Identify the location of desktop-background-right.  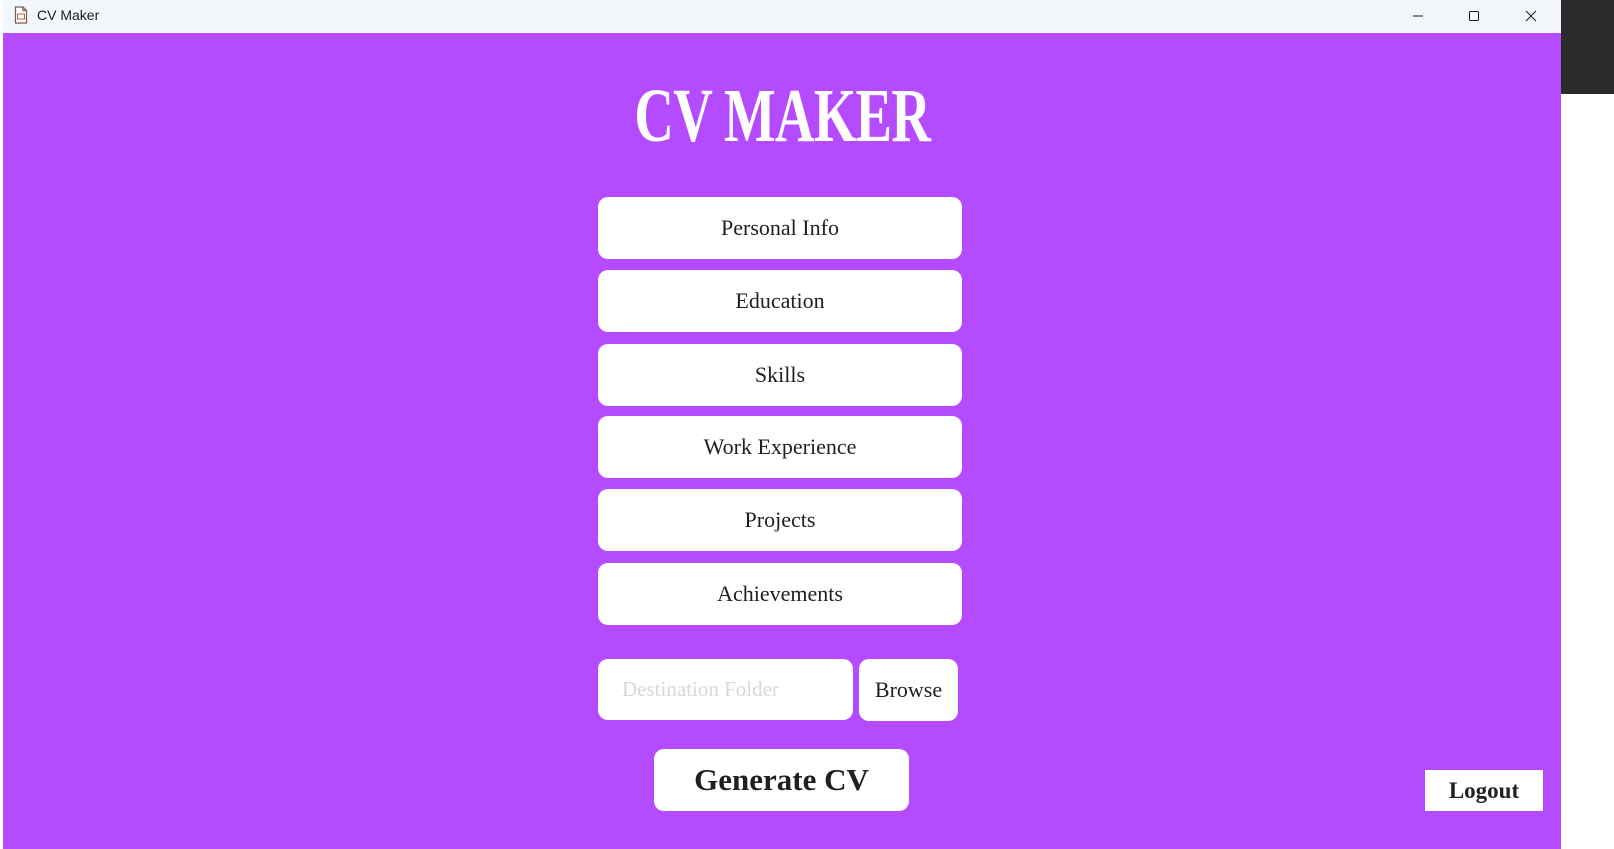
(1587, 424).